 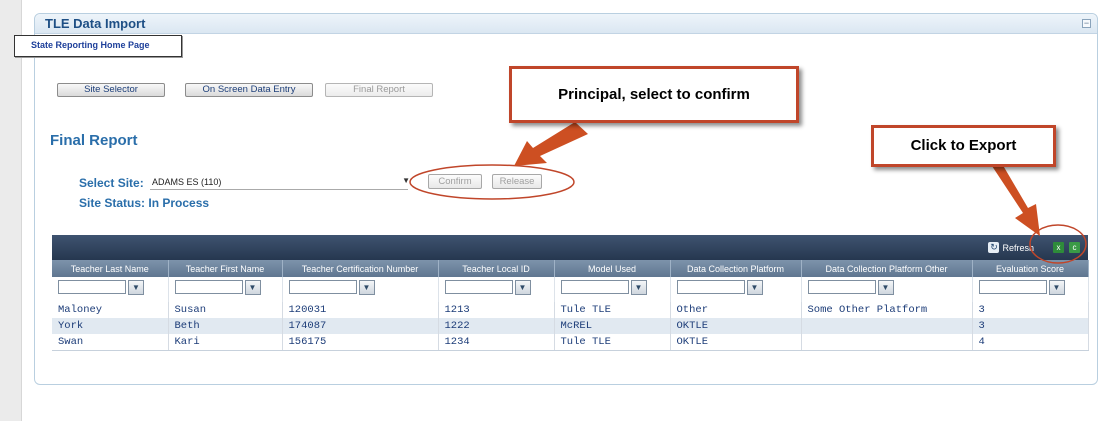 I want to click on table-cell: Kari, so click(x=225, y=342).